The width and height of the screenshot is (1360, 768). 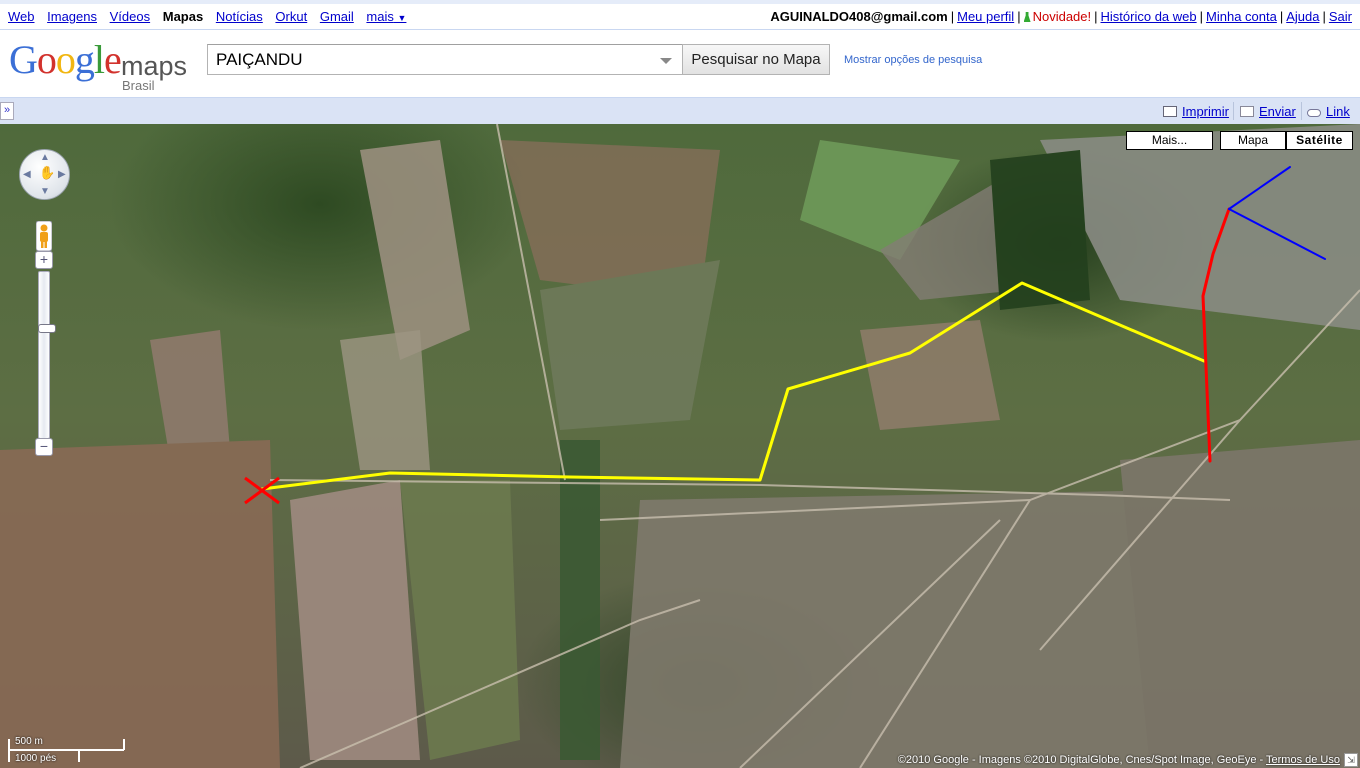 I want to click on country-label: Brasil, so click(x=138, y=85).